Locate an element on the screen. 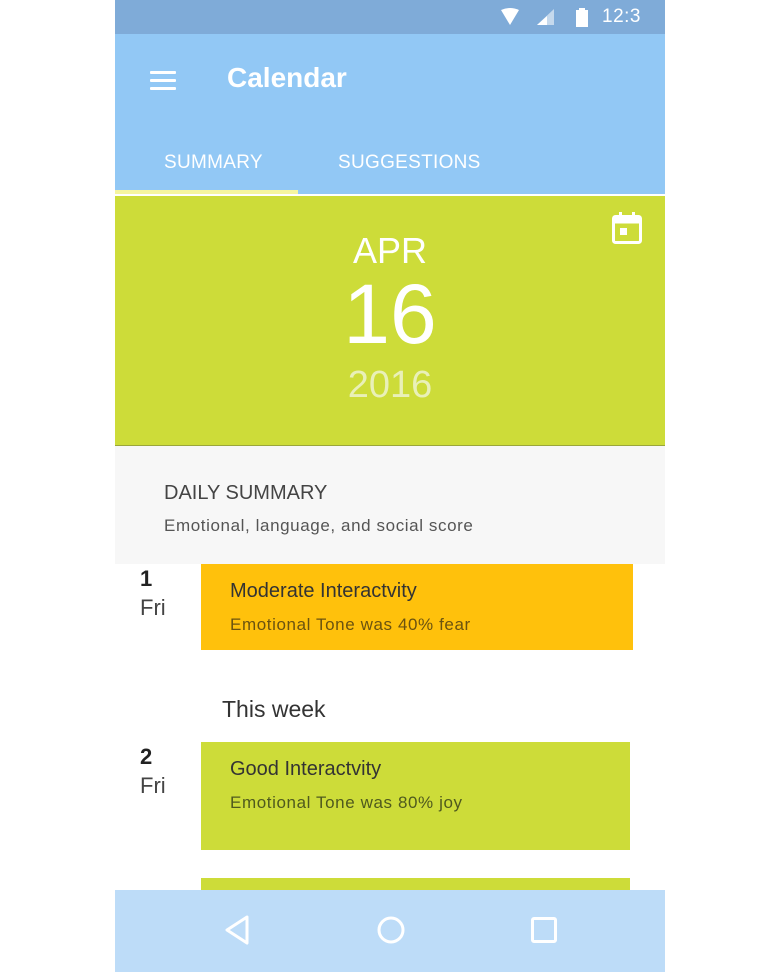 This screenshot has height=972, width=780. home-icon is located at coordinates (391, 932).